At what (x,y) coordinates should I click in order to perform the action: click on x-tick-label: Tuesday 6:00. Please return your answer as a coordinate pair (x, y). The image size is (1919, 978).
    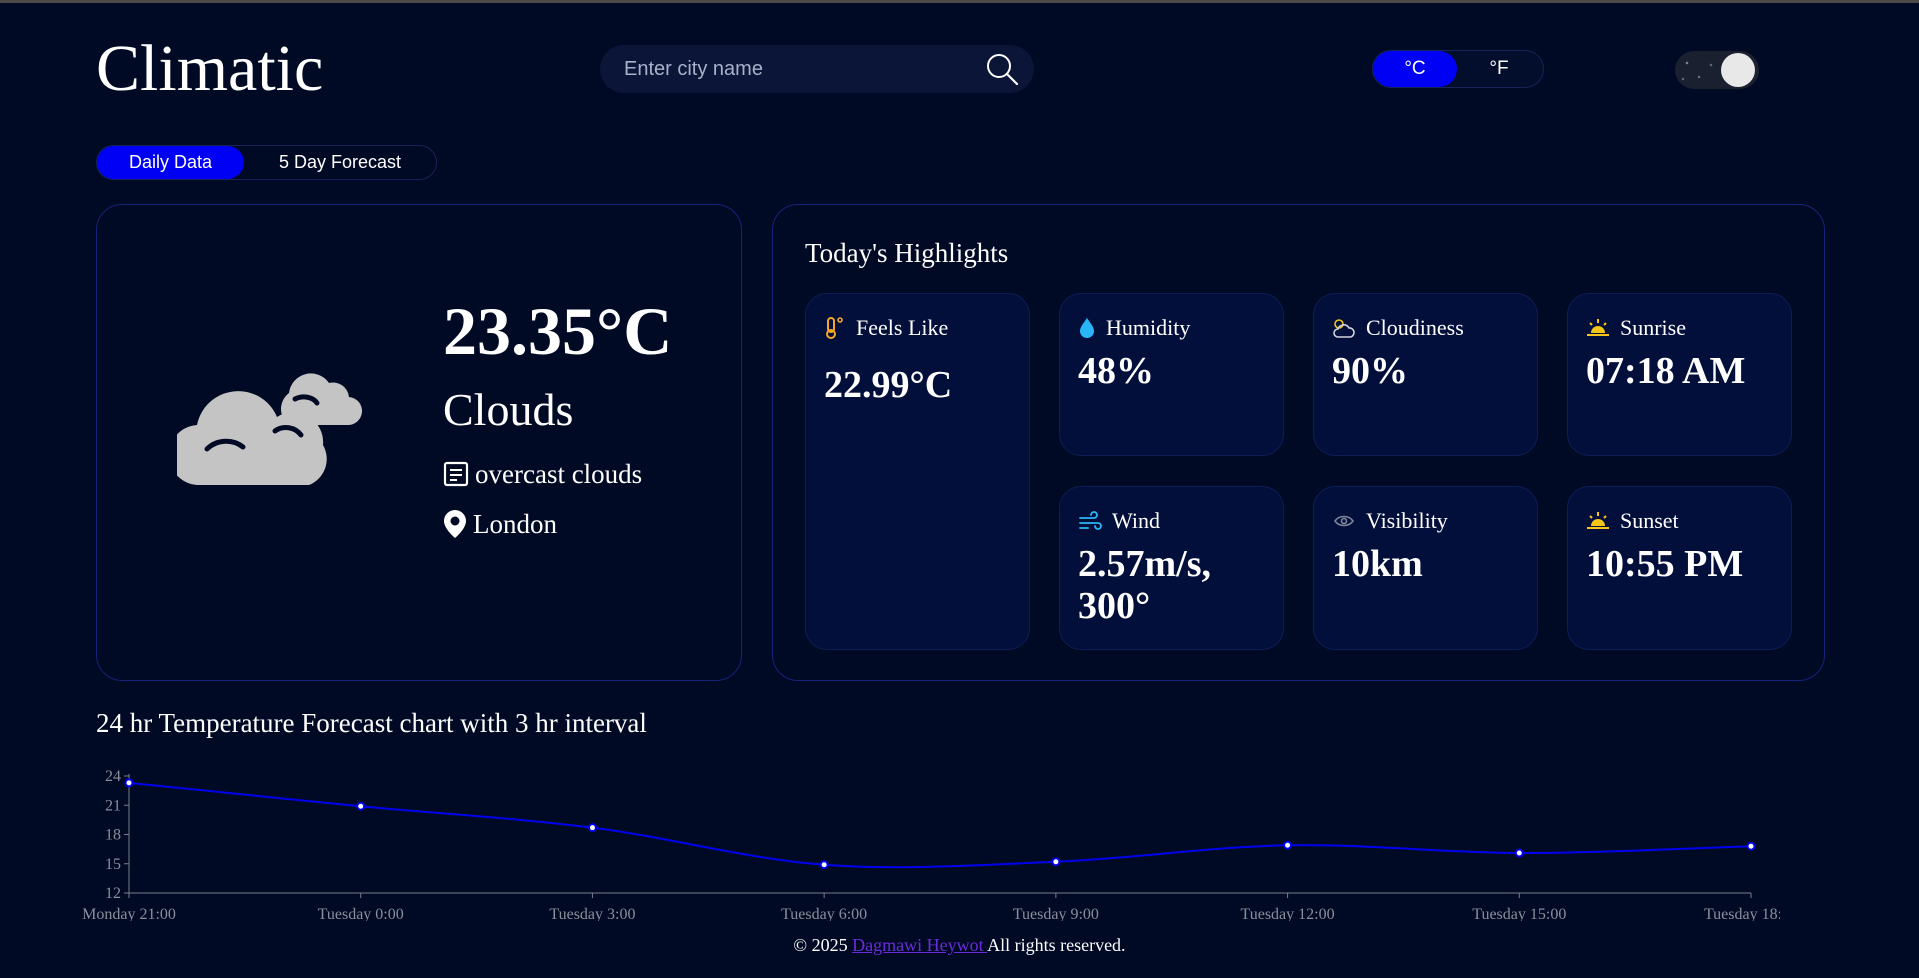
    Looking at the image, I should click on (824, 913).